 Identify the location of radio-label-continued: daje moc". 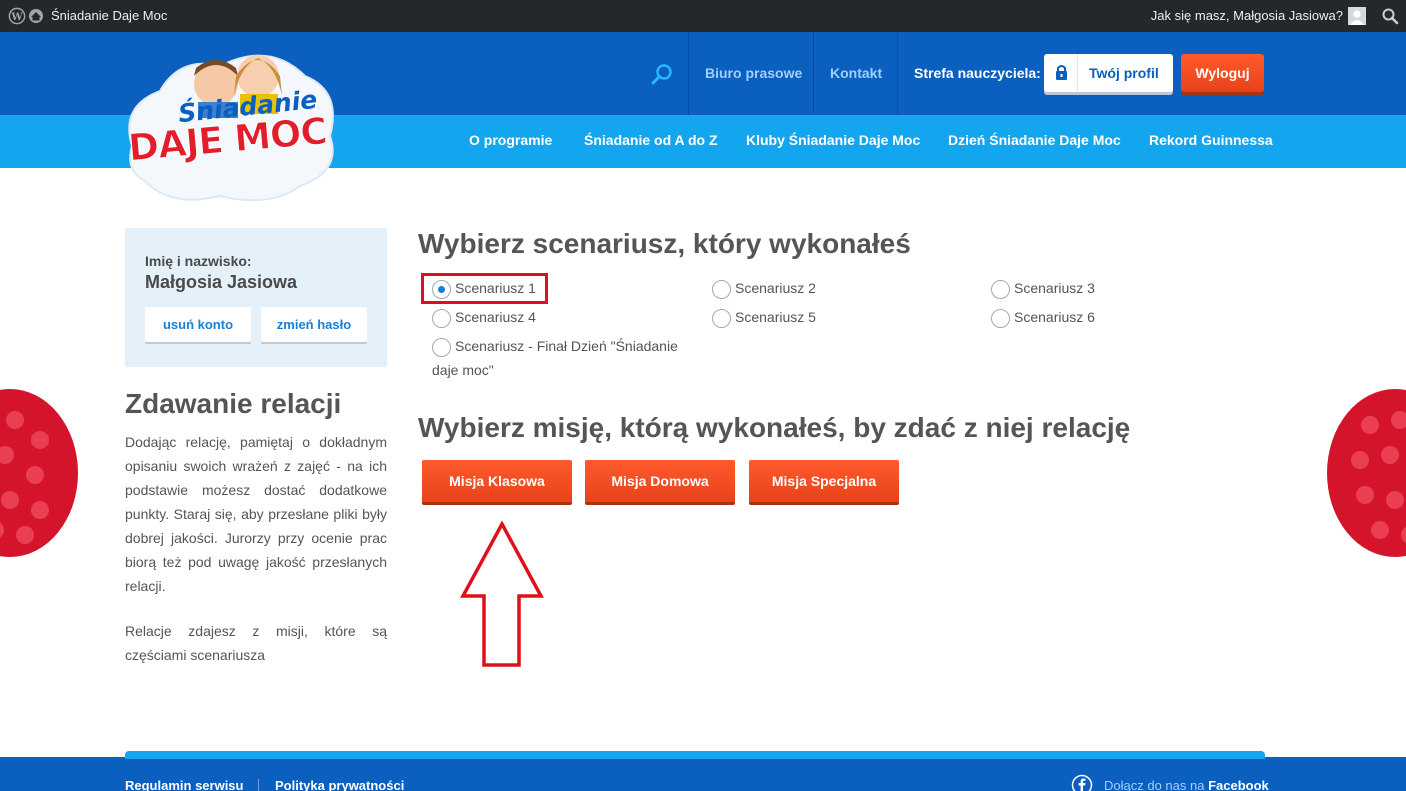
(463, 370).